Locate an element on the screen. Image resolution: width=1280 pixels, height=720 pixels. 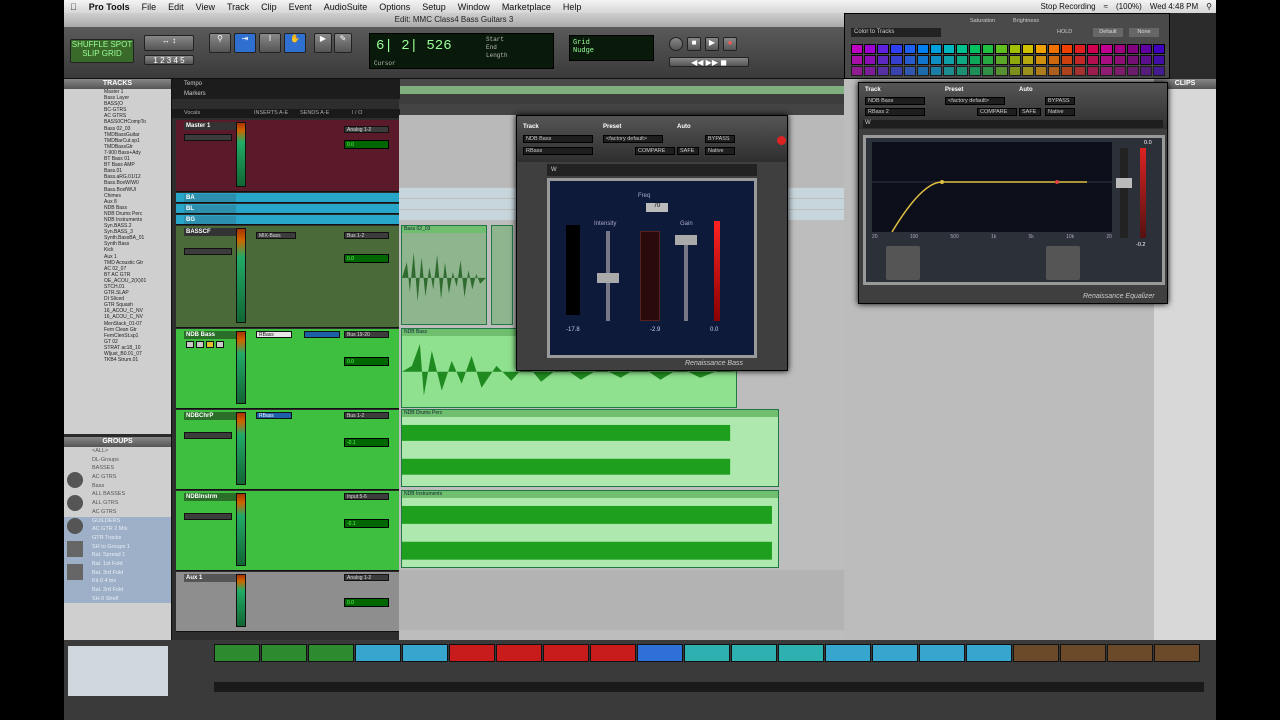
zoom-buttons: ↔ ↕ is located at coordinates (169, 43).